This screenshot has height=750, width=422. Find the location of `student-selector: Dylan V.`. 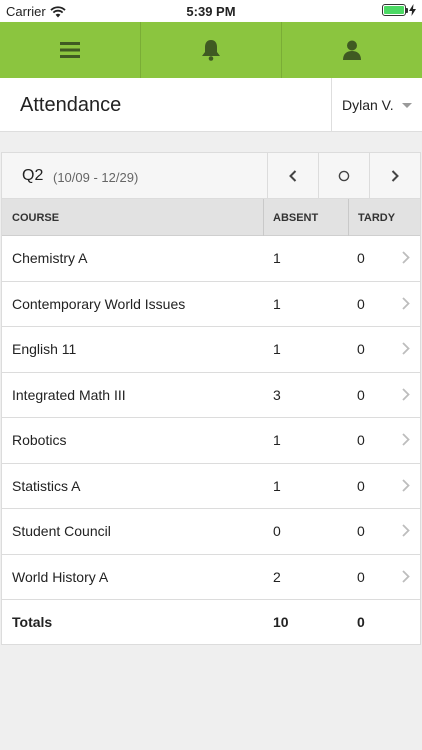

student-selector: Dylan V. is located at coordinates (376, 105).